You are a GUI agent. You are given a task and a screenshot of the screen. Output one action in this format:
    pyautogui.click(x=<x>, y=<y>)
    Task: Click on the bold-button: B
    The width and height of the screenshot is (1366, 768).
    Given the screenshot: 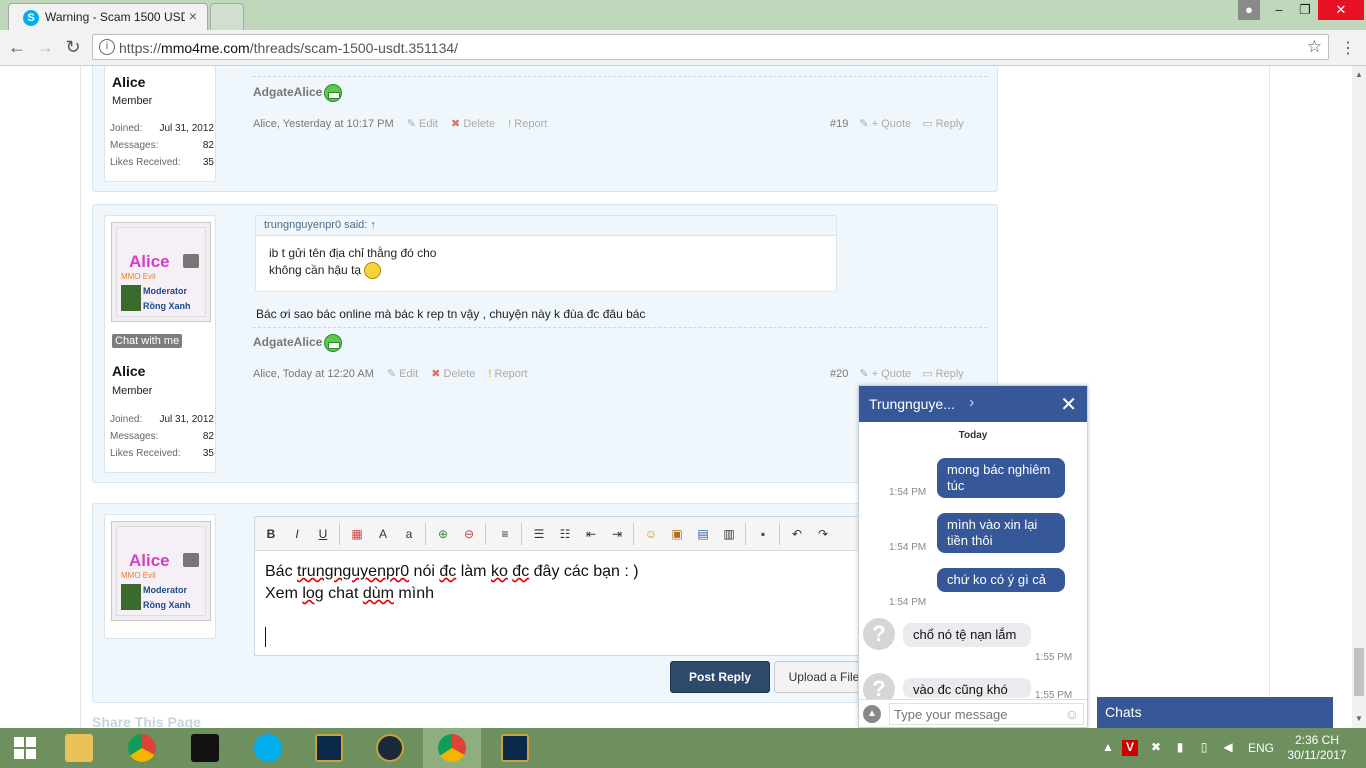 What is the action you would take?
    pyautogui.click(x=271, y=534)
    